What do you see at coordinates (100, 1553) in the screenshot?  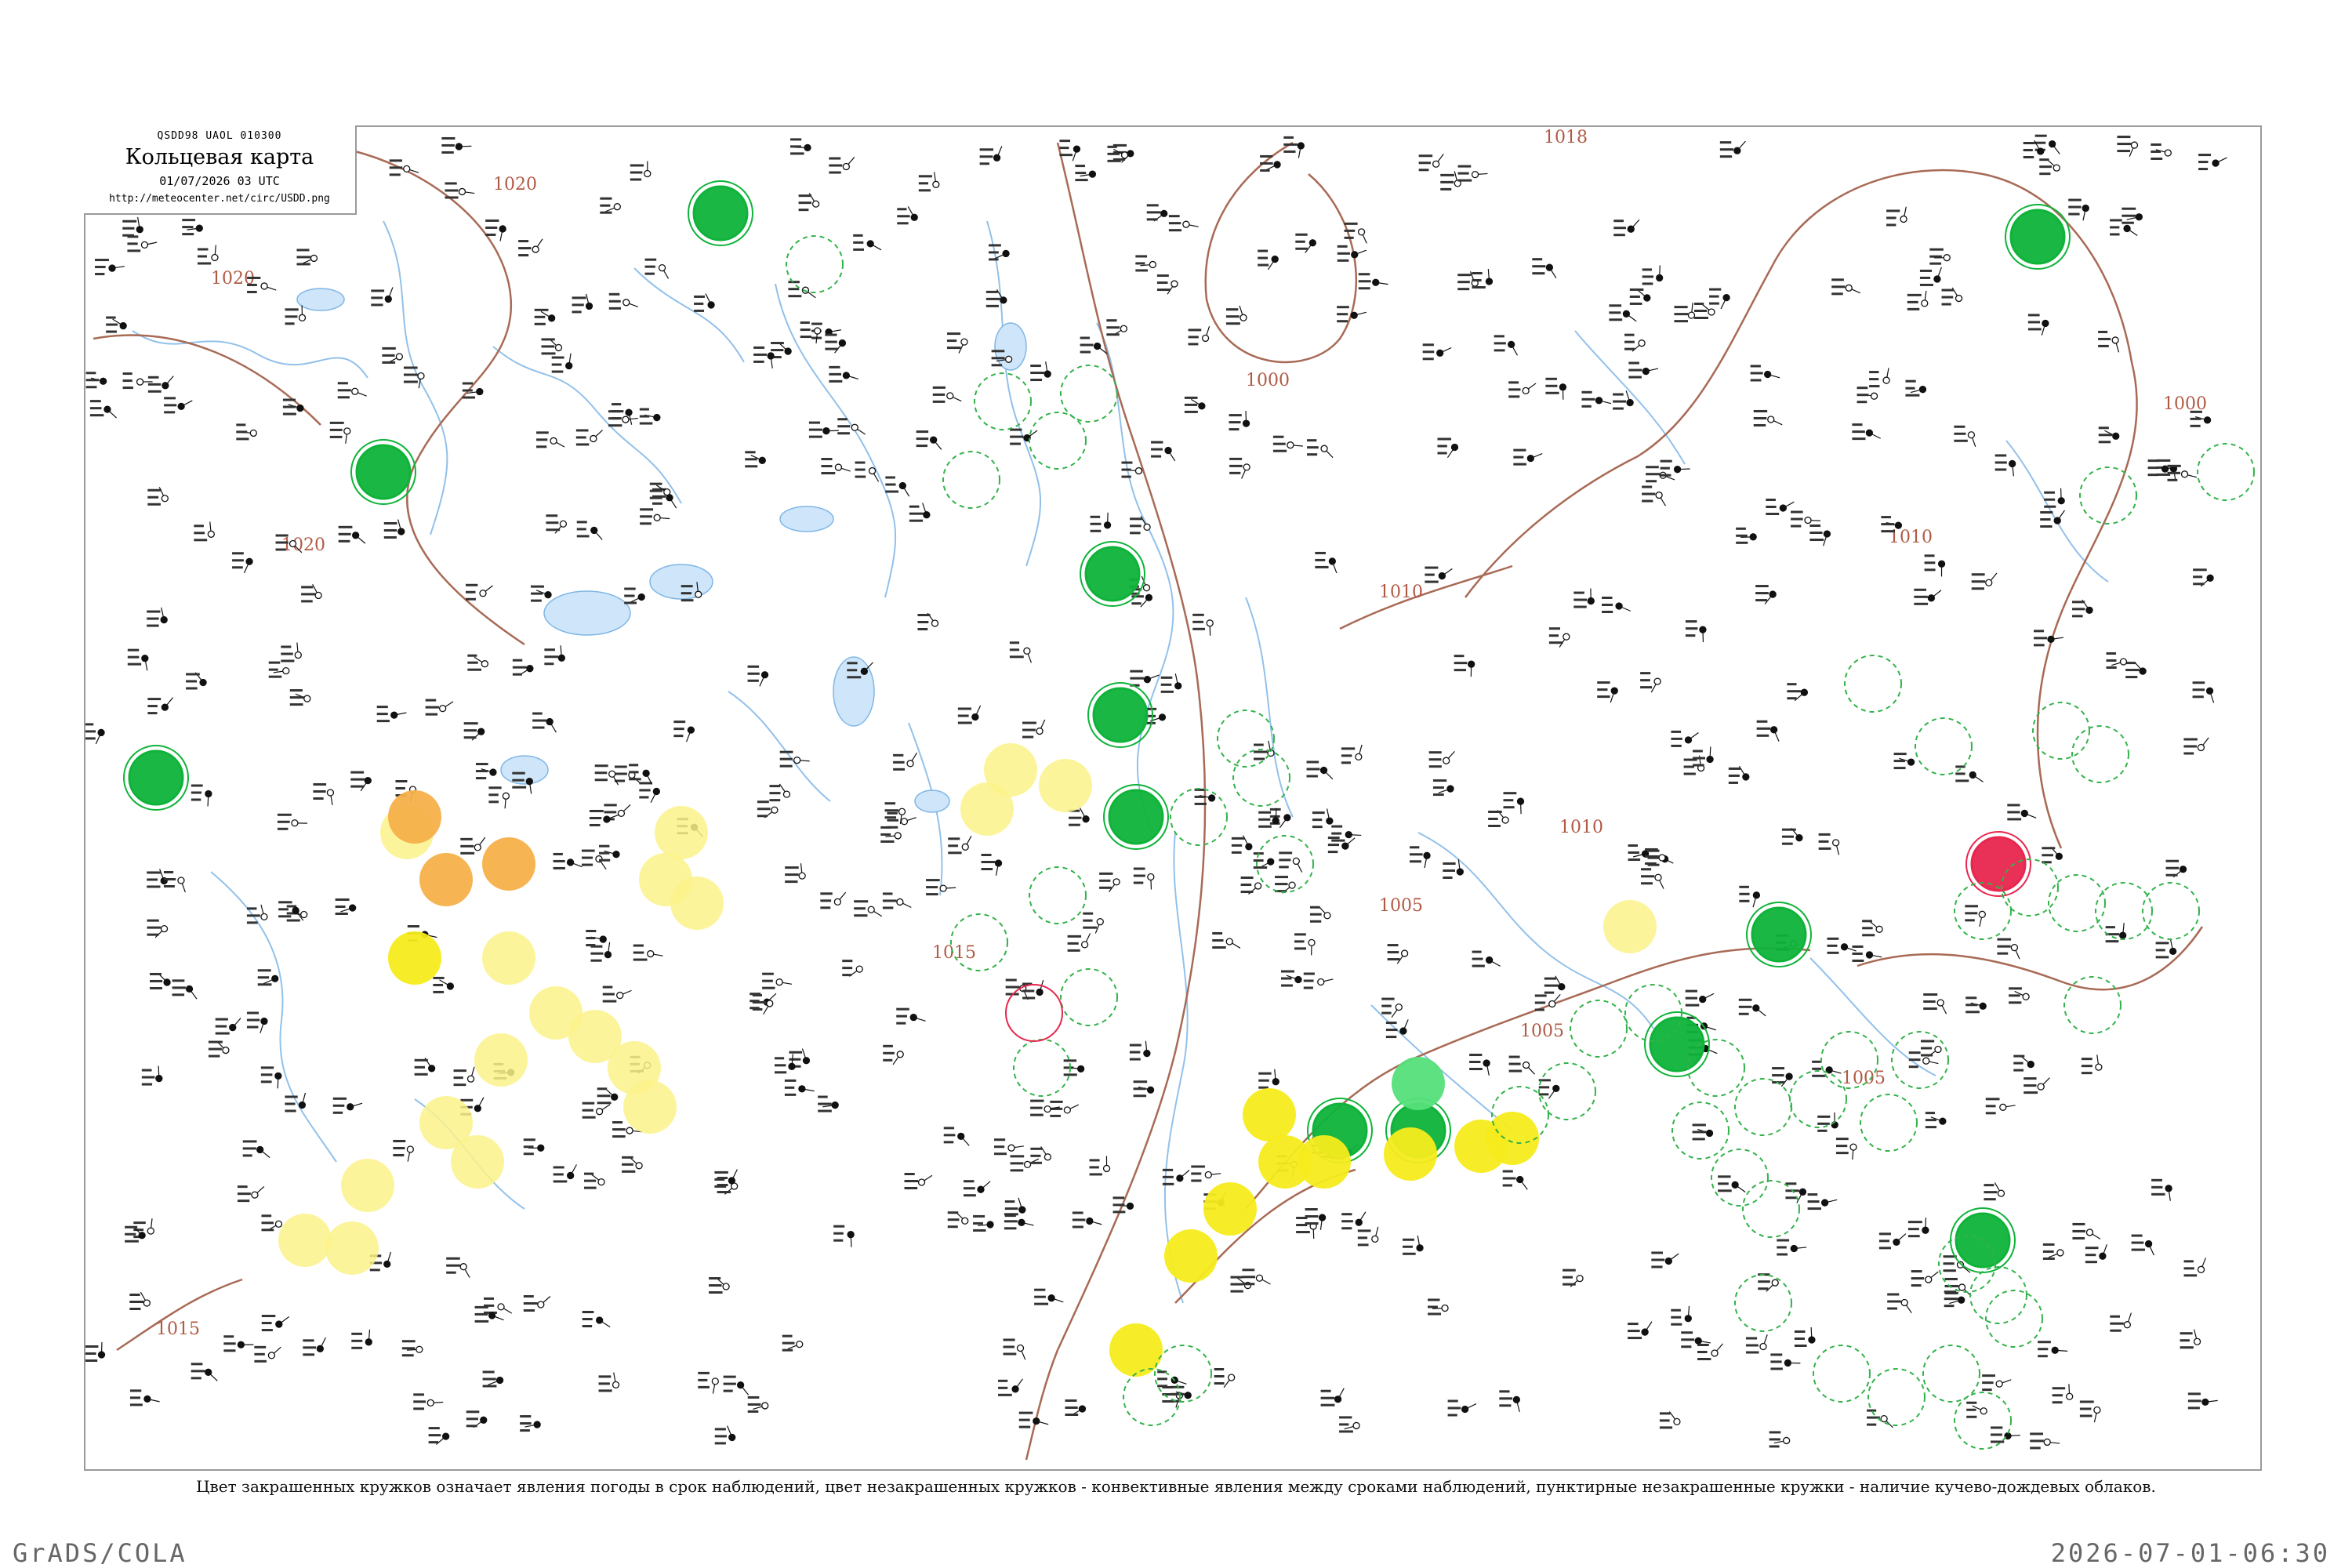 I see `software-credit: GrADS/COLA` at bounding box center [100, 1553].